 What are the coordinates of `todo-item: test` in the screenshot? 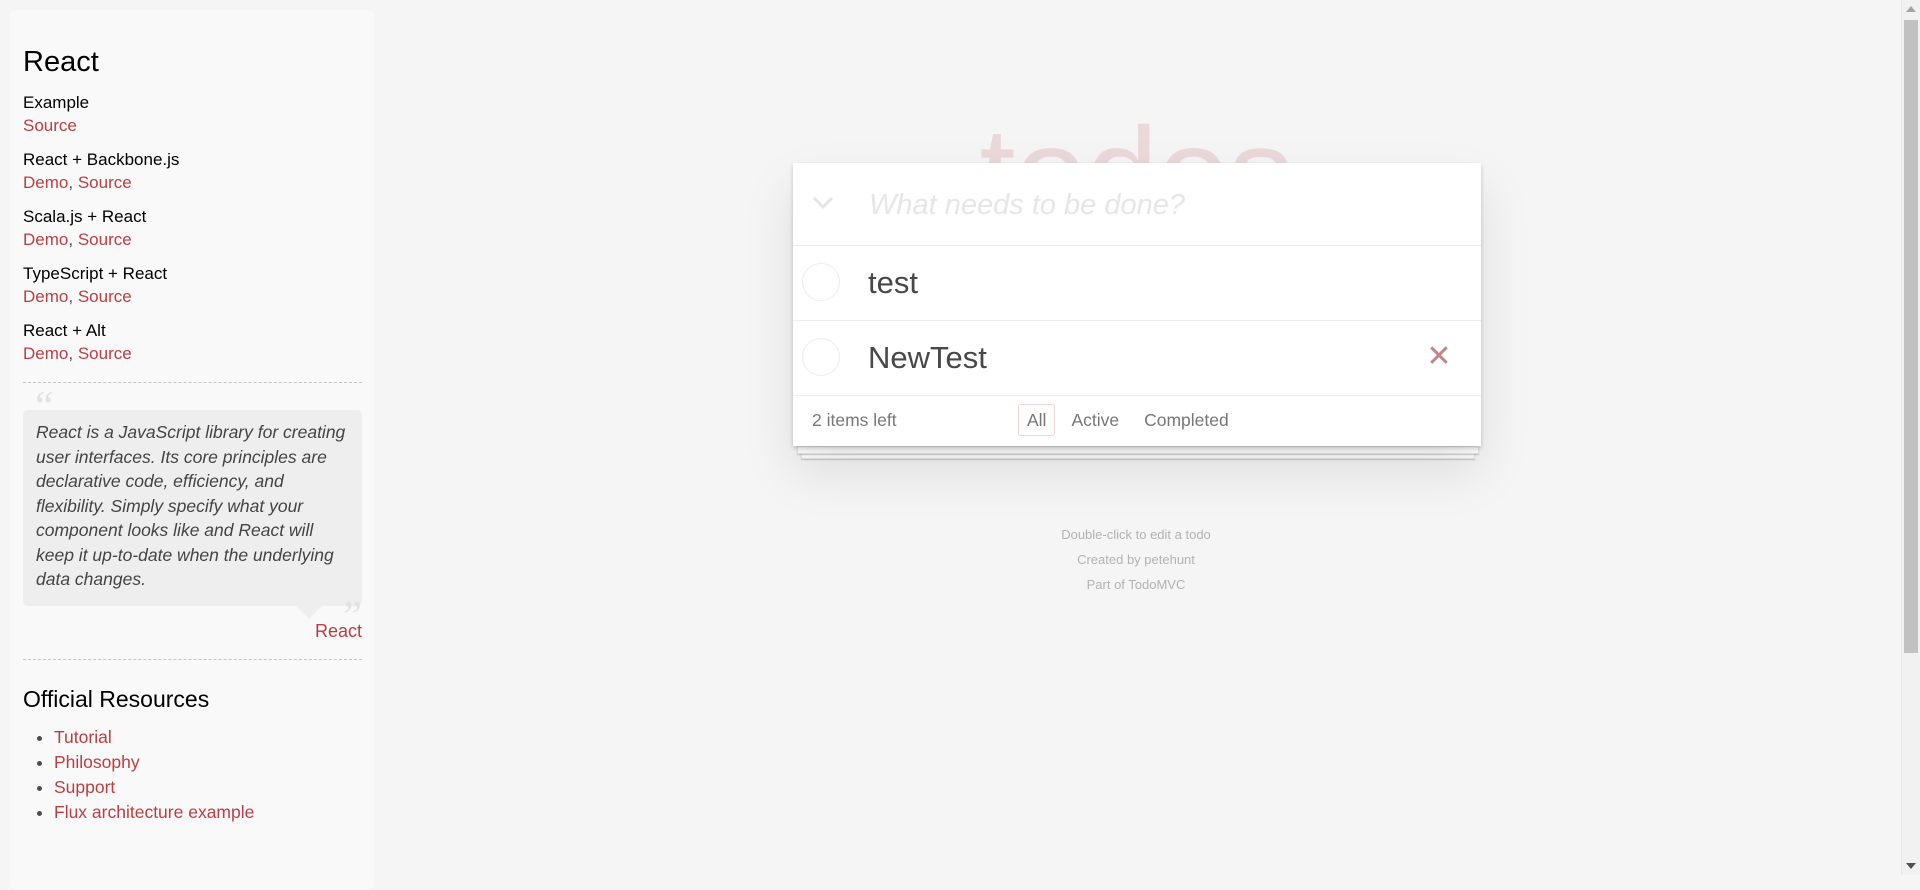 It's located at (1137, 283).